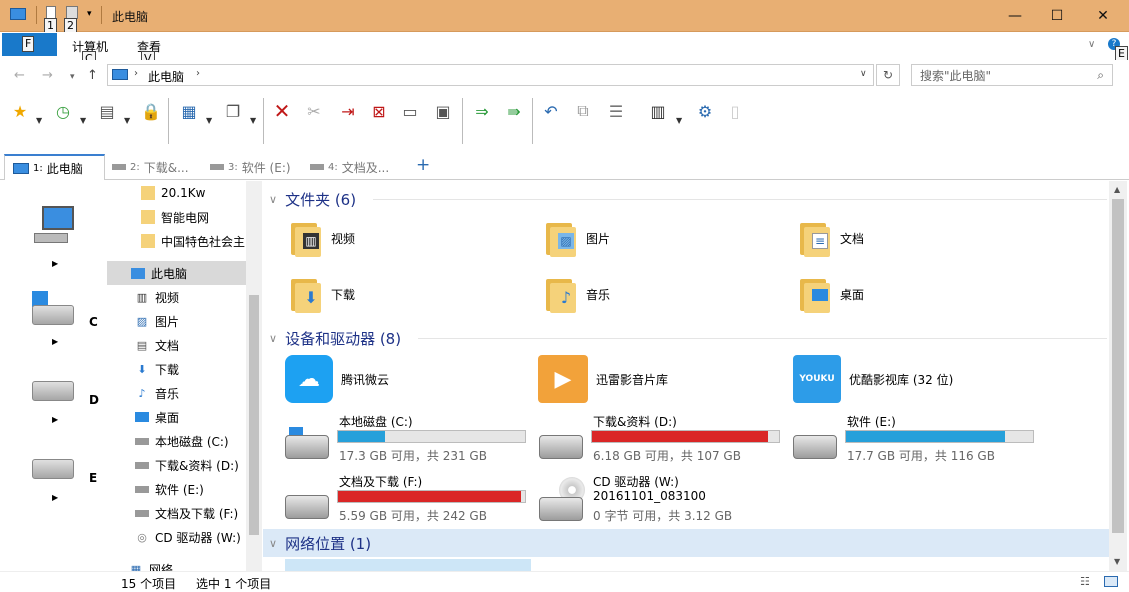 This screenshot has width=1129, height=592. What do you see at coordinates (658, 111) in the screenshot?
I see `film-icon: ▥` at bounding box center [658, 111].